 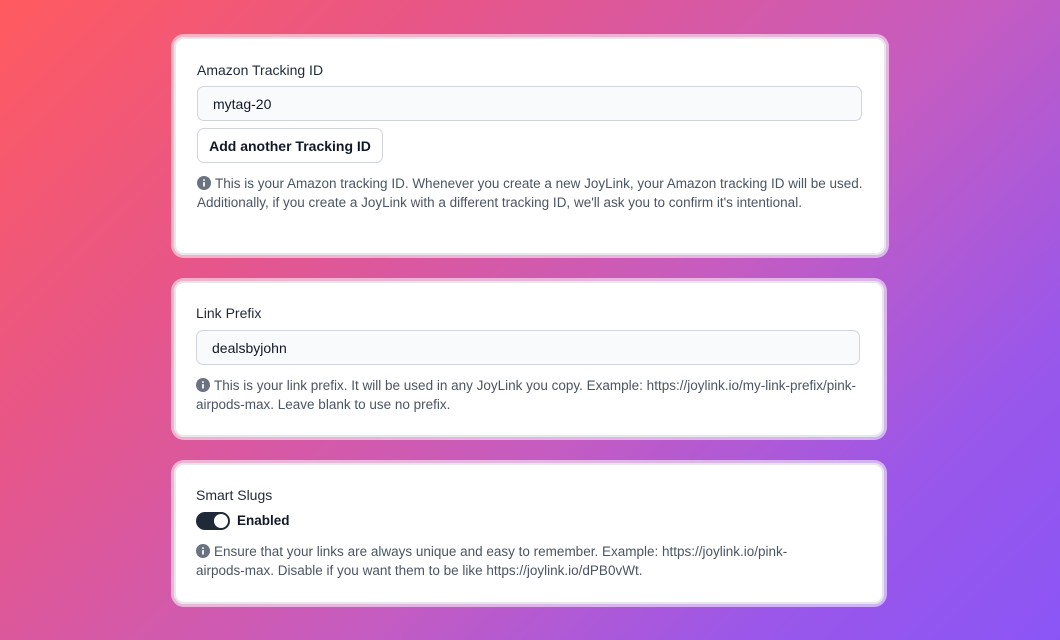 What do you see at coordinates (242, 103) in the screenshot?
I see `tracking-id-value: mytag-20` at bounding box center [242, 103].